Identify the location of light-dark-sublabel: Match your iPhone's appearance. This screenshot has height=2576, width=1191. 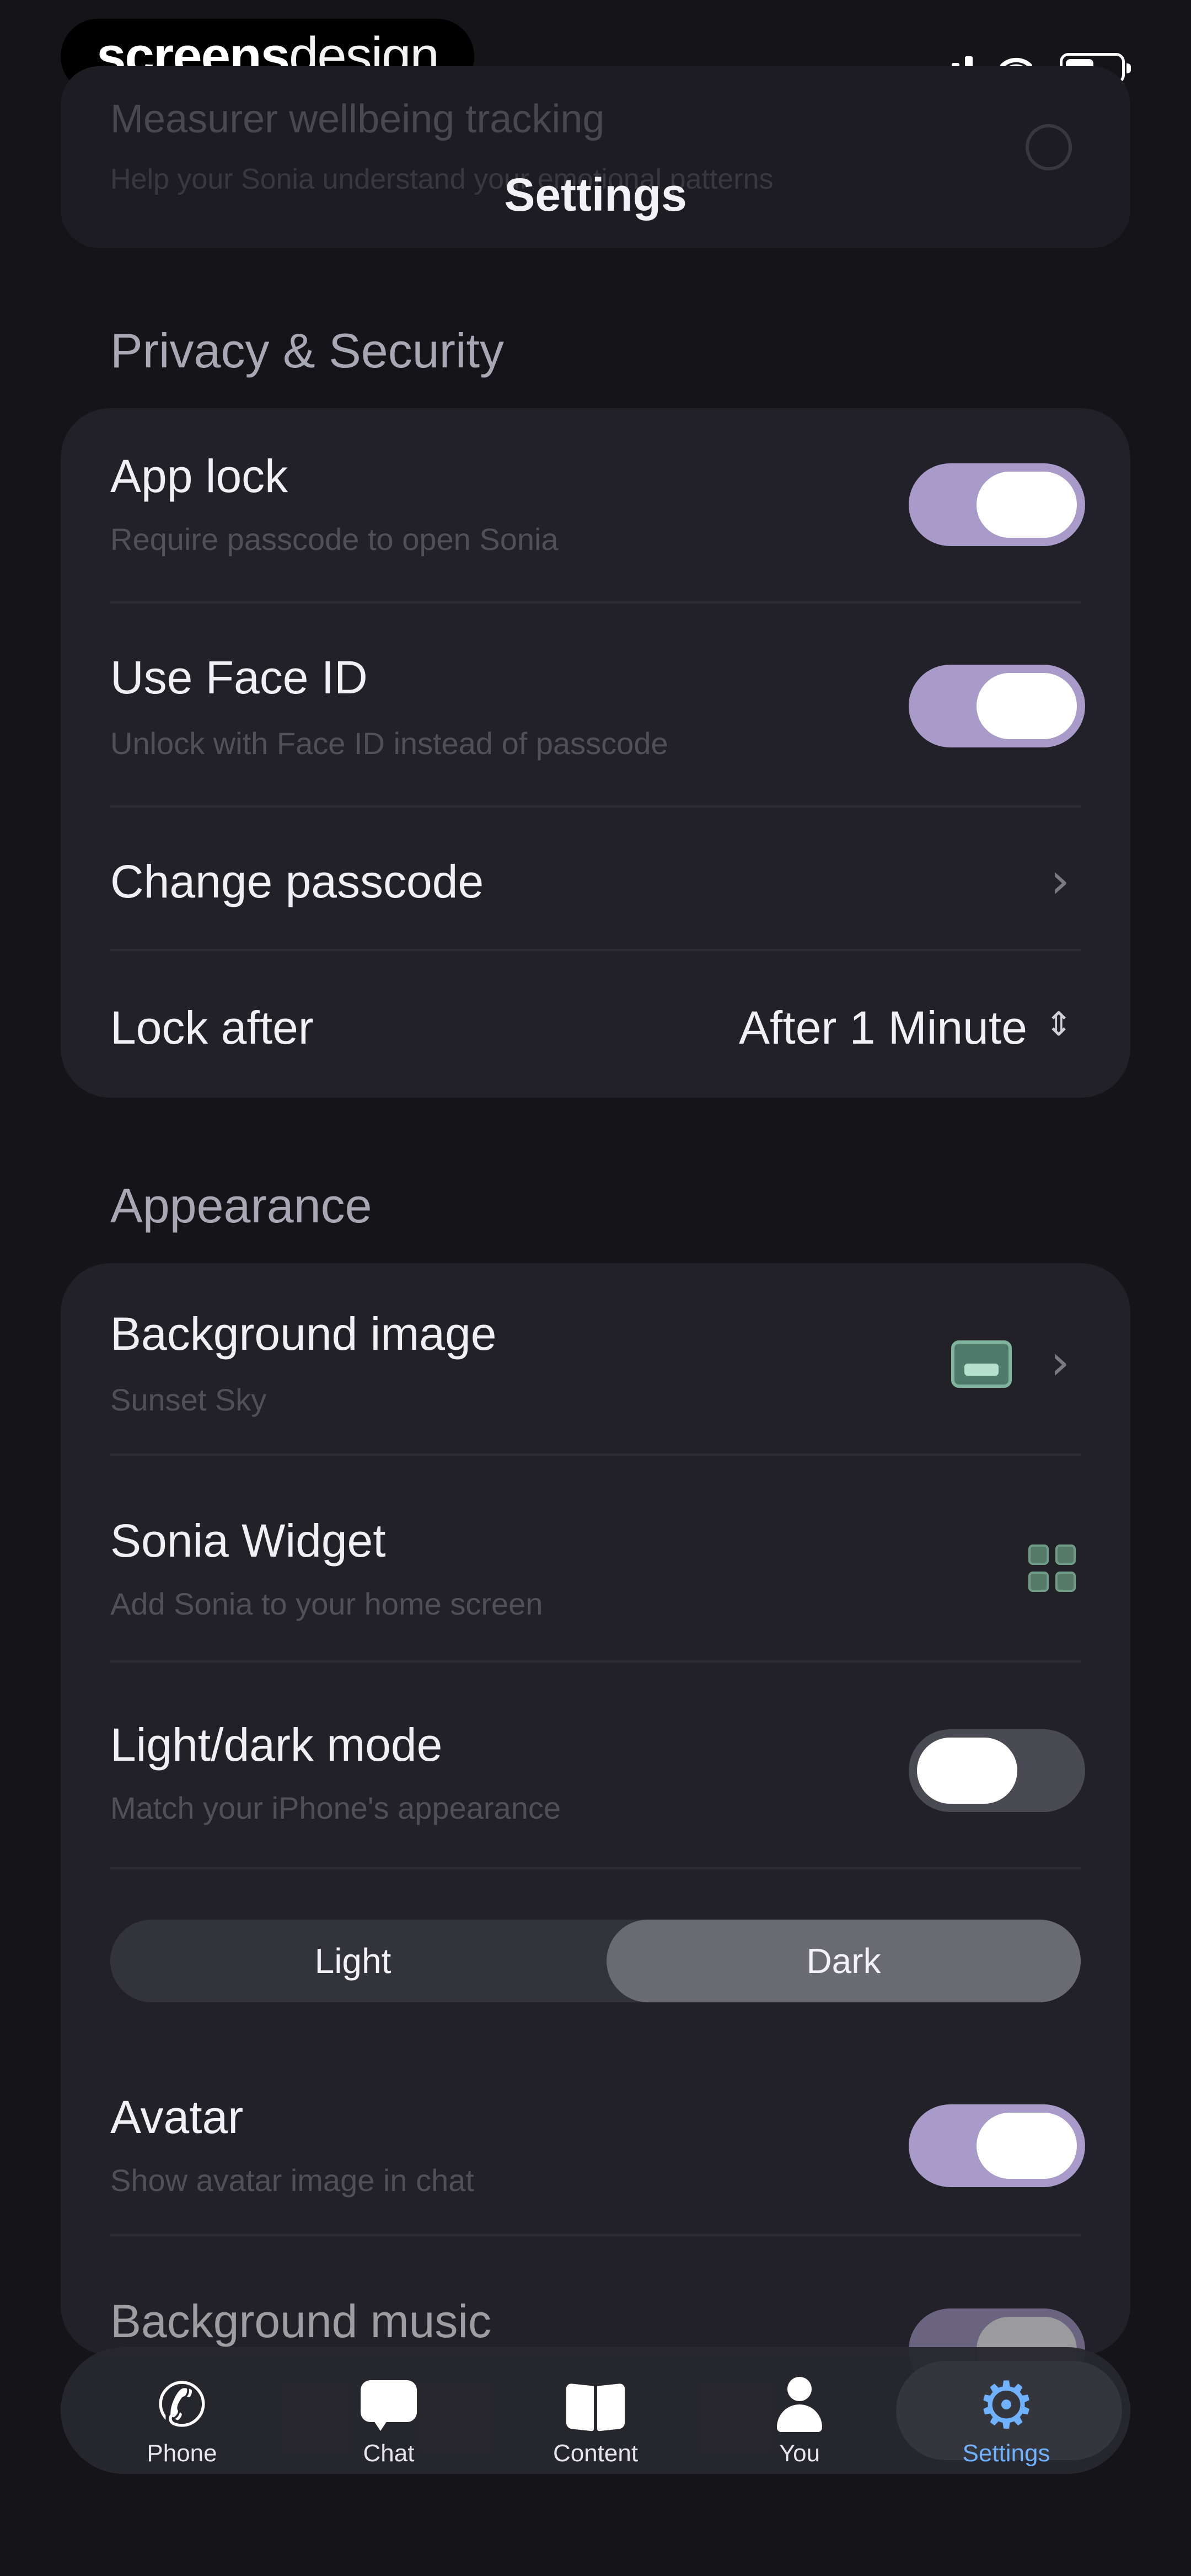
(335, 1808).